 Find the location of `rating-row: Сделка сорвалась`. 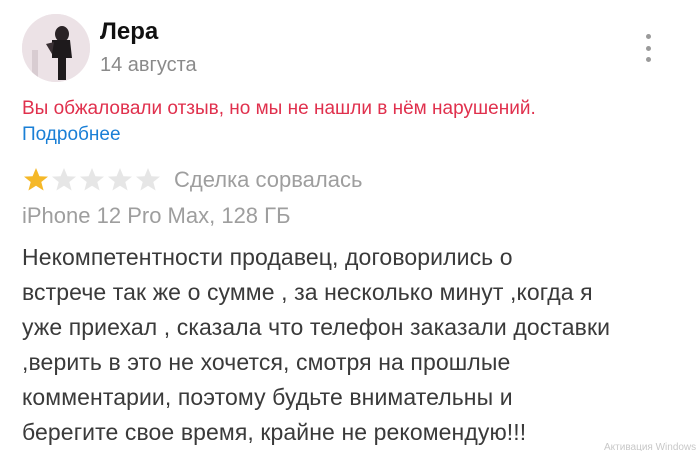

rating-row: Сделка сорвалась is located at coordinates (192, 180).